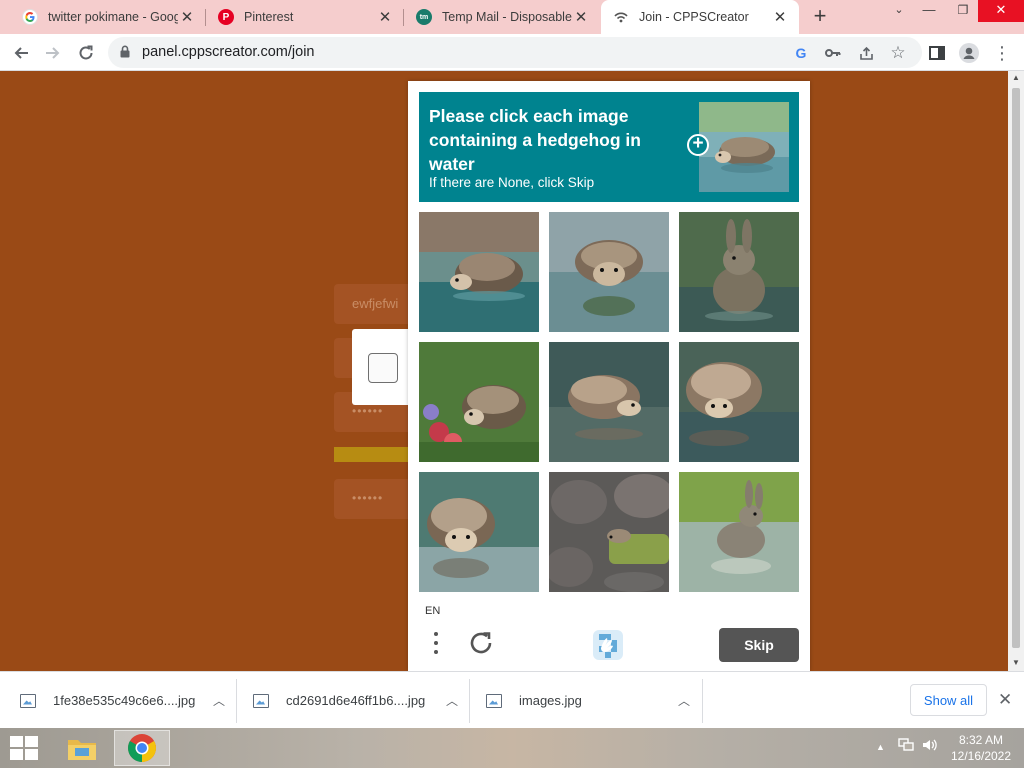 This screenshot has width=1024, height=768. What do you see at coordinates (113, 17) in the screenshot?
I see `tab-title: twitter pokimane - Google` at bounding box center [113, 17].